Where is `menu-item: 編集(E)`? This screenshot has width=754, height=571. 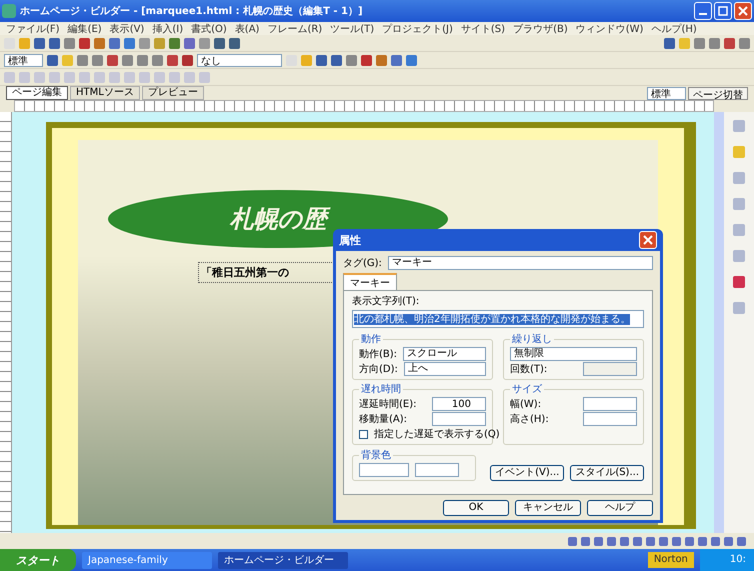 menu-item: 編集(E) is located at coordinates (85, 29).